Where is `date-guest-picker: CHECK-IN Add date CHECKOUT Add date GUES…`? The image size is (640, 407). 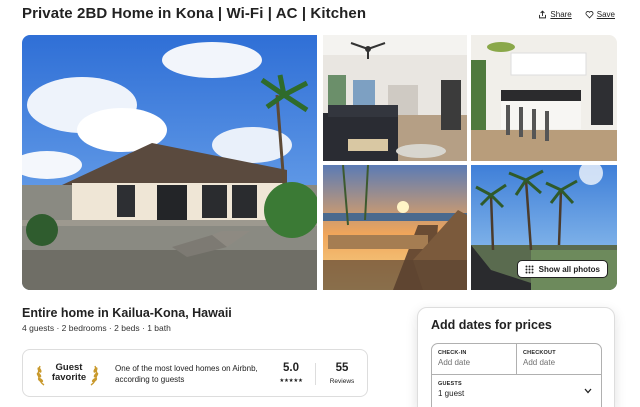 date-guest-picker: CHECK-IN Add date CHECKOUT Add date GUES… is located at coordinates (516, 375).